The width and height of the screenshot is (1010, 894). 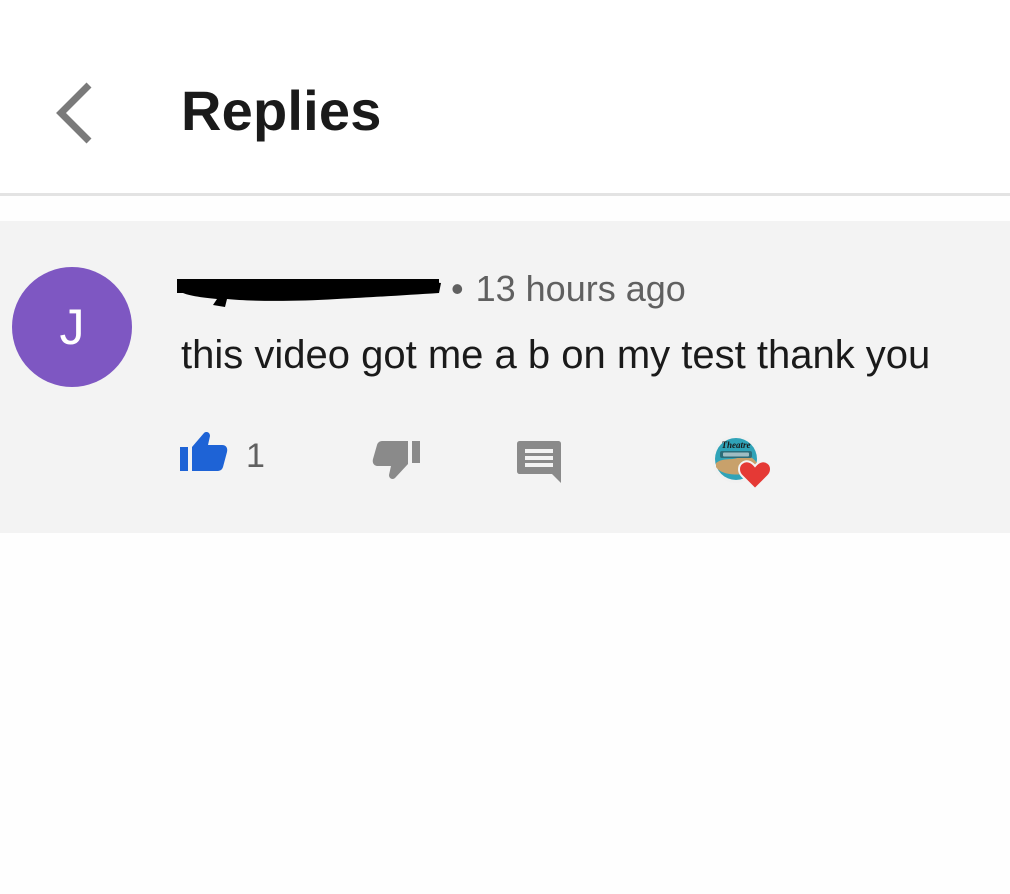 I want to click on thumbs-up-icon, so click(x=204, y=451).